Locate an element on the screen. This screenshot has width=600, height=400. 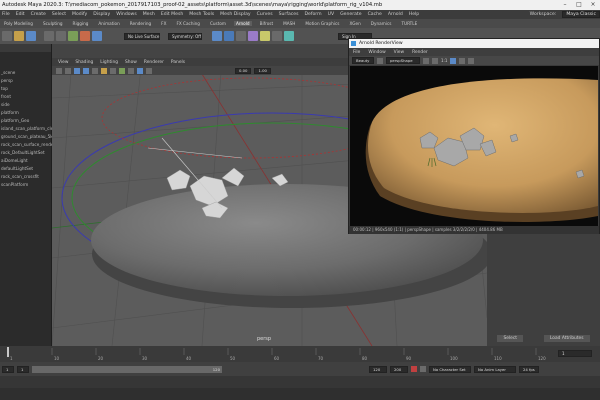
open-scene-icon is located at coordinates (19, 36).